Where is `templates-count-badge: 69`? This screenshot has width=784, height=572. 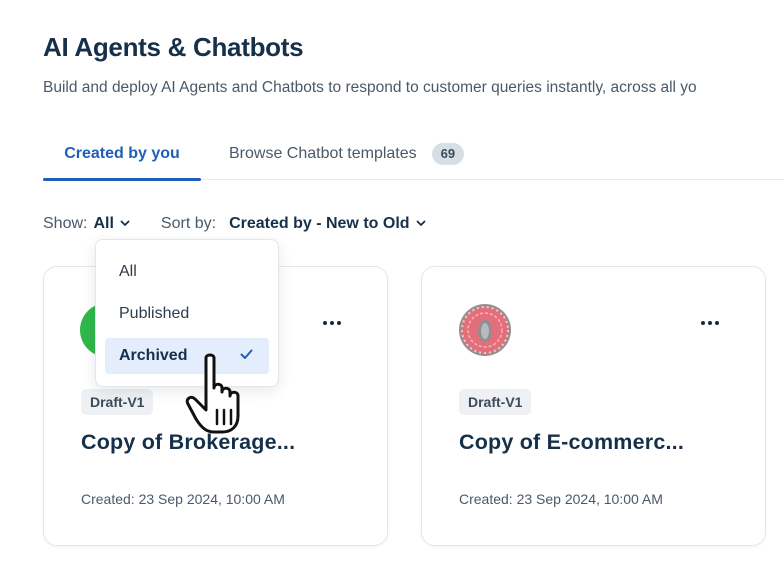
templates-count-badge: 69 is located at coordinates (448, 154).